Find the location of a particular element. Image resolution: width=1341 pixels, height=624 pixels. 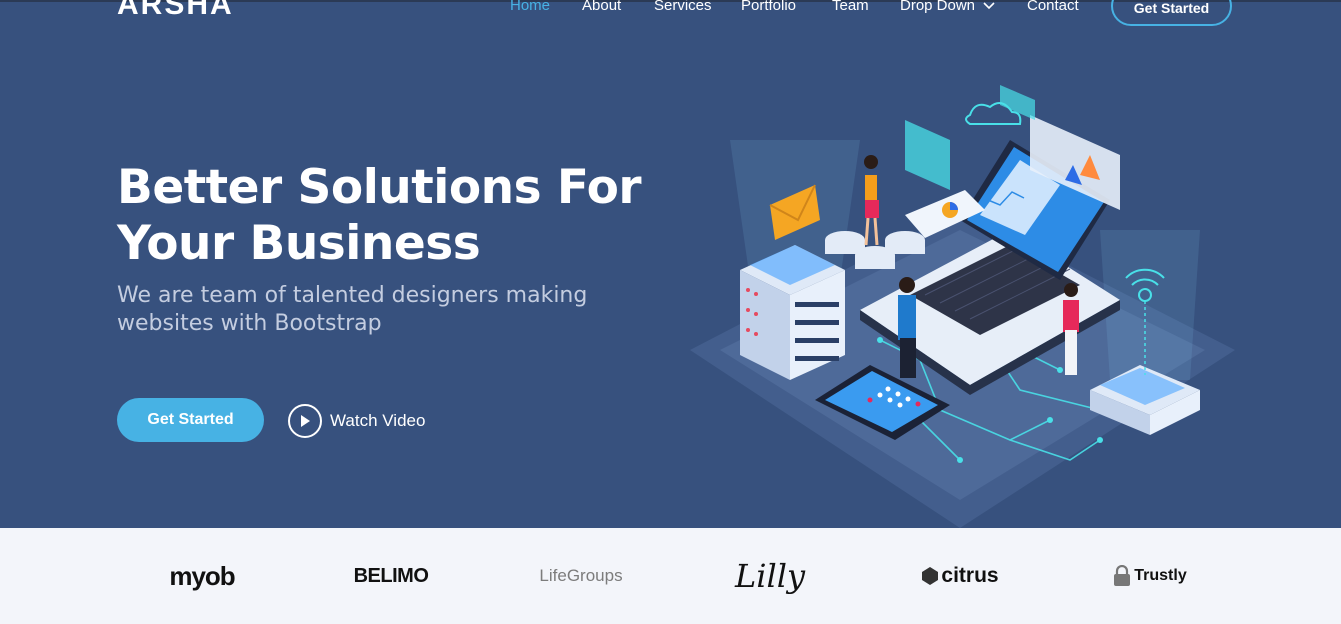

nav-contact: Contact is located at coordinates (1053, 7).